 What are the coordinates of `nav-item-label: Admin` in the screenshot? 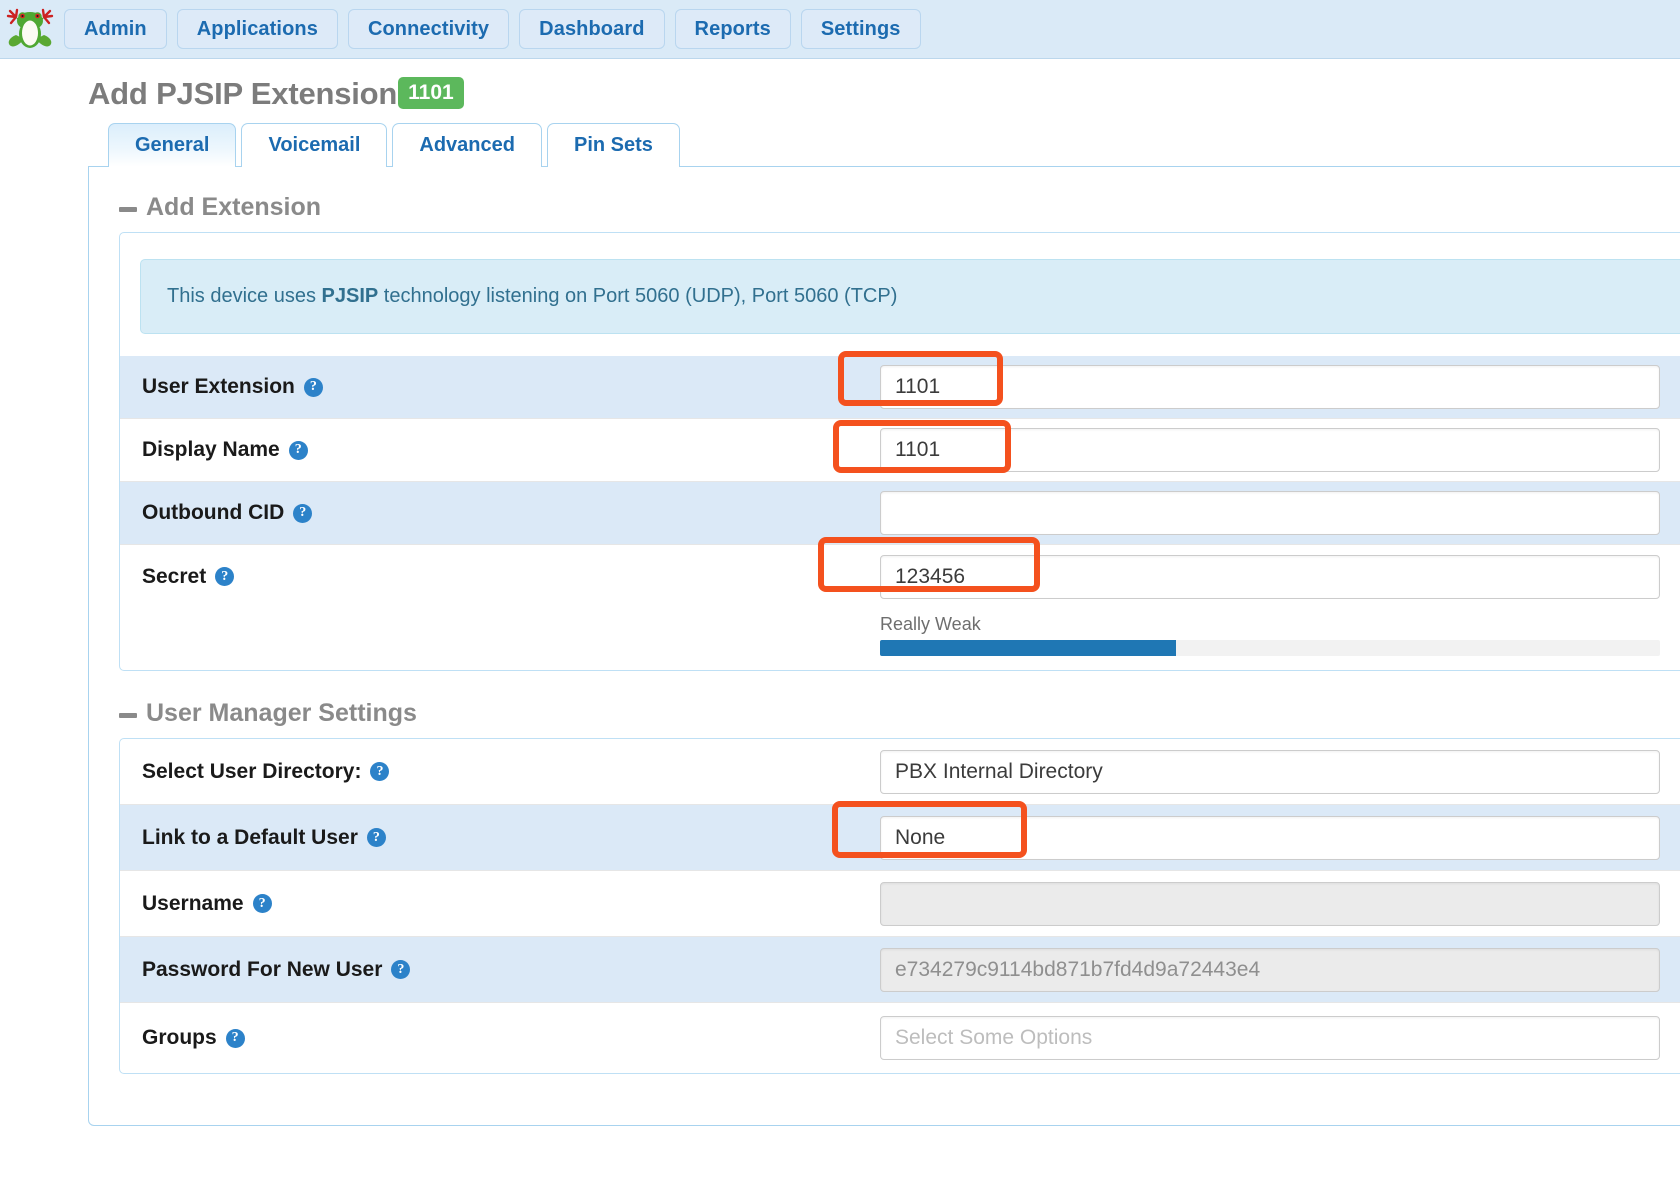 It's located at (115, 28).